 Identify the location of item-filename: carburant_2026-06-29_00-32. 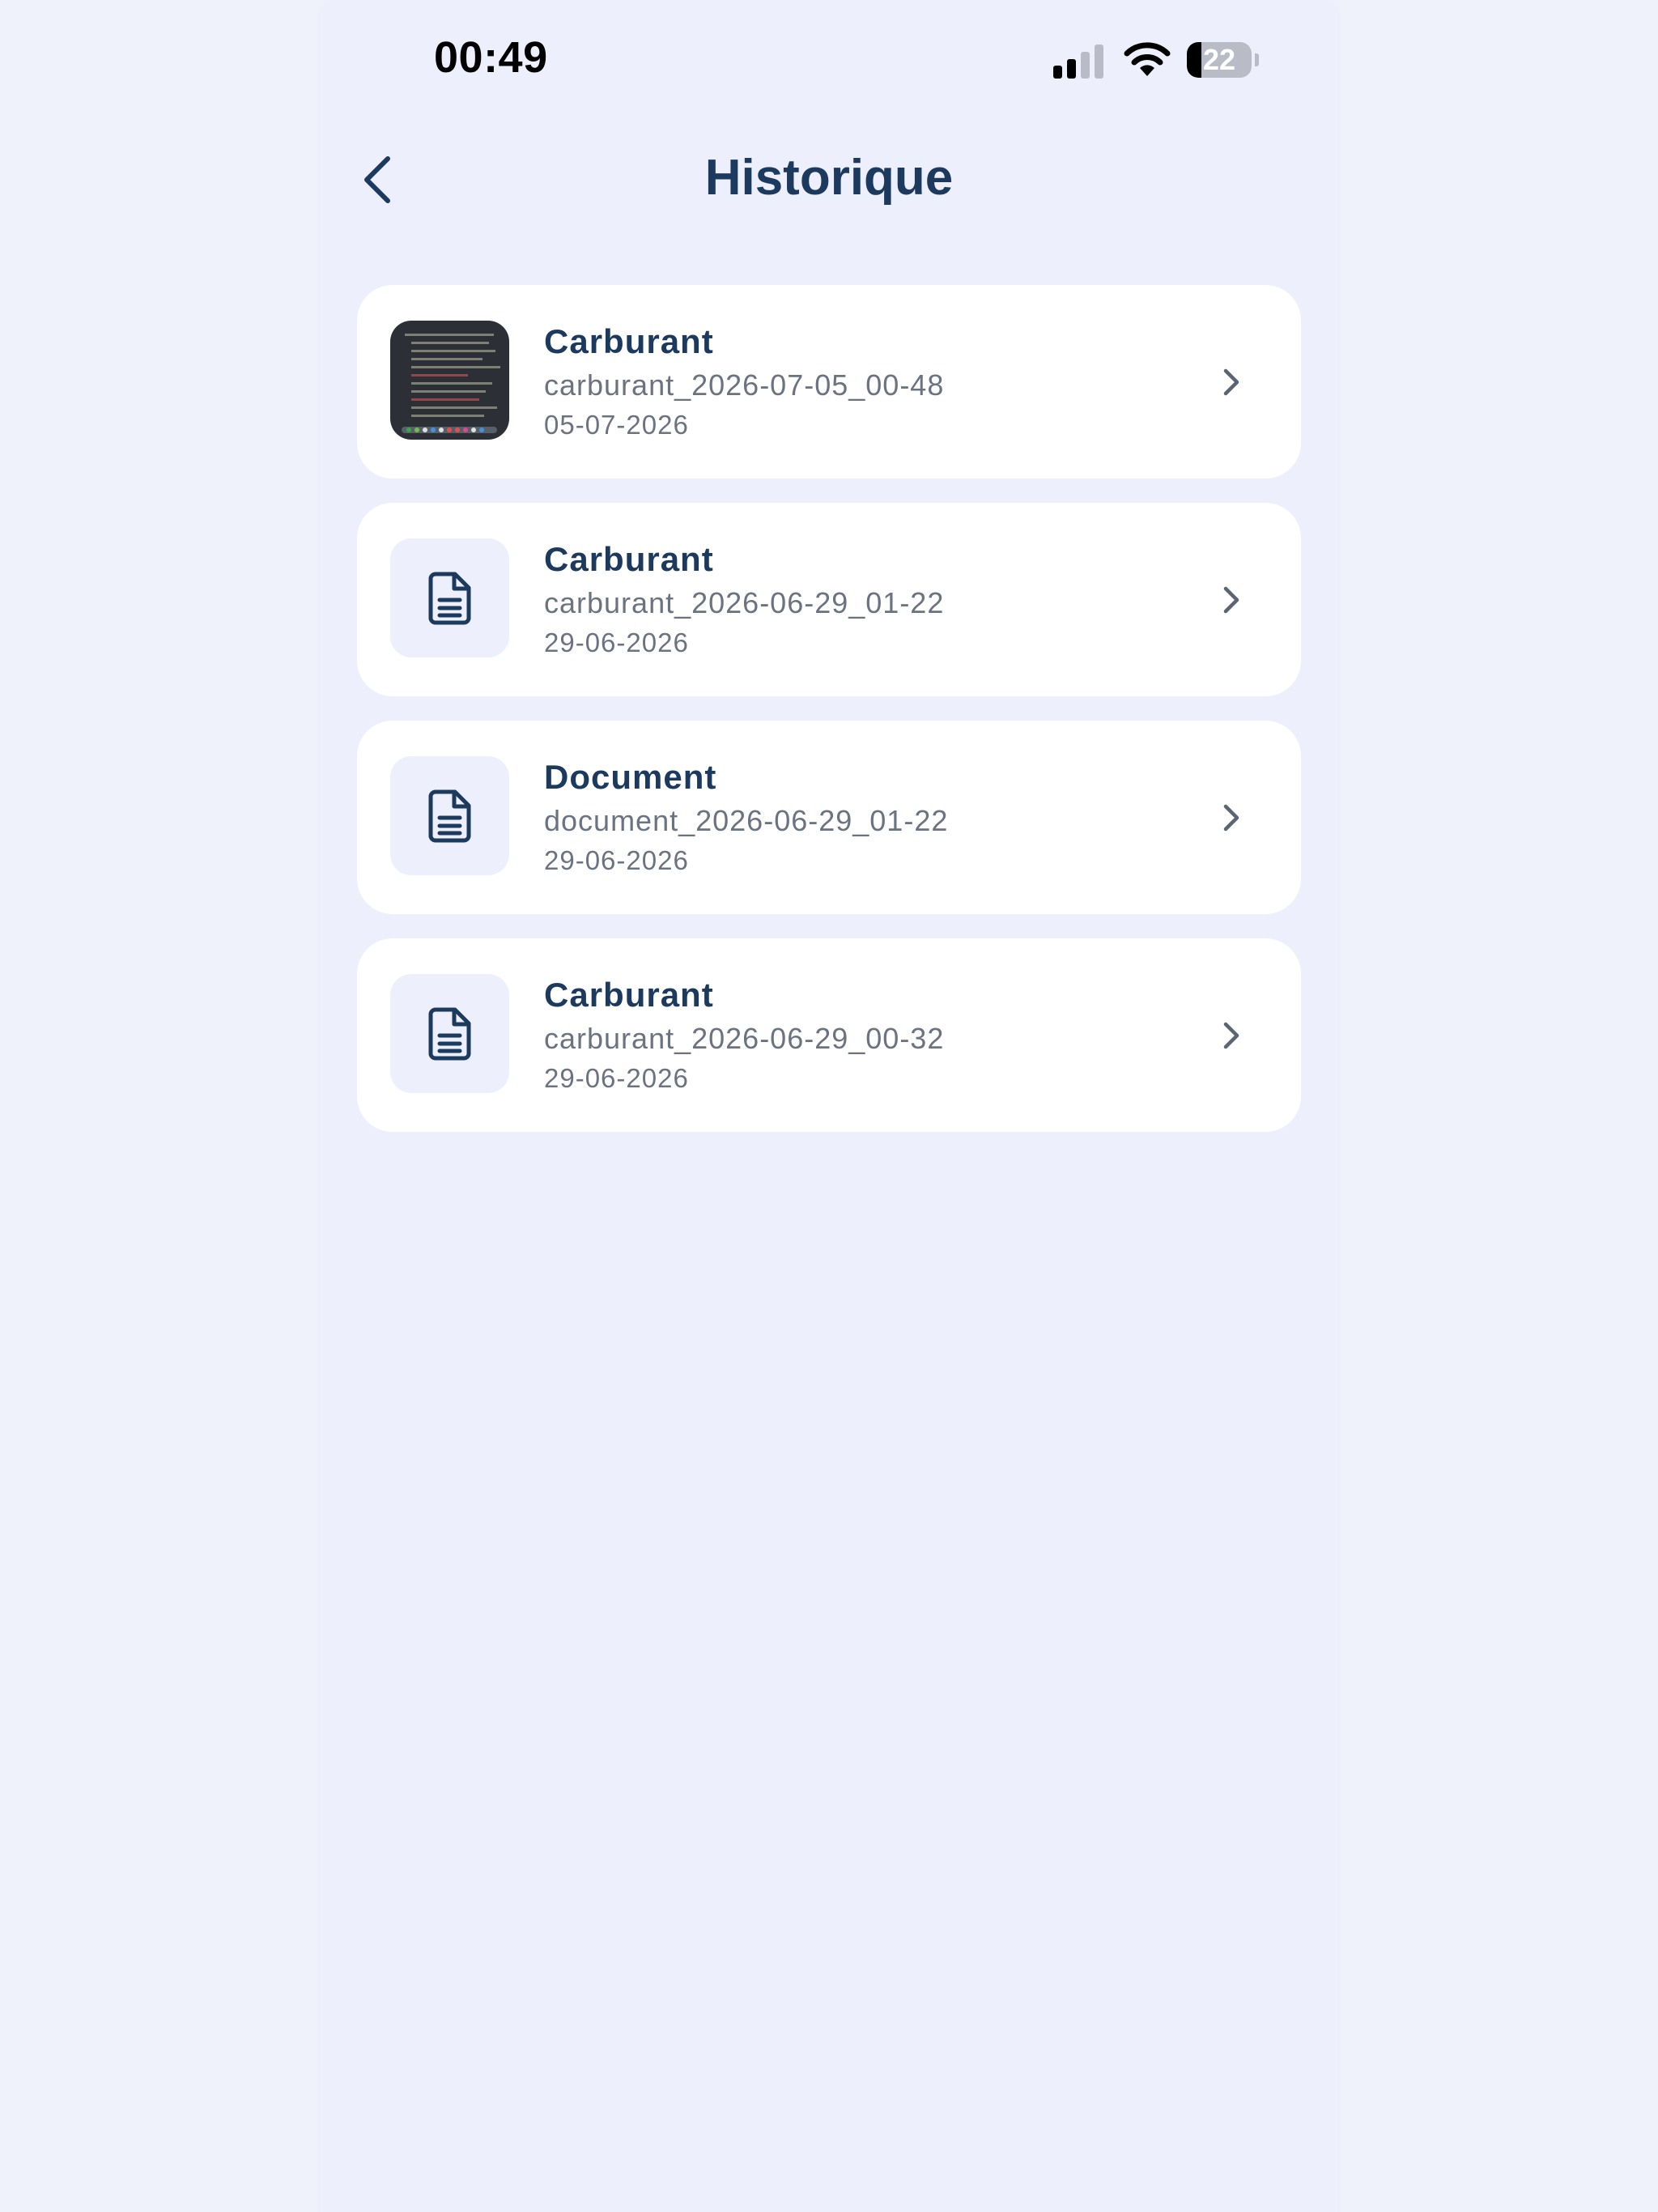
(744, 1038).